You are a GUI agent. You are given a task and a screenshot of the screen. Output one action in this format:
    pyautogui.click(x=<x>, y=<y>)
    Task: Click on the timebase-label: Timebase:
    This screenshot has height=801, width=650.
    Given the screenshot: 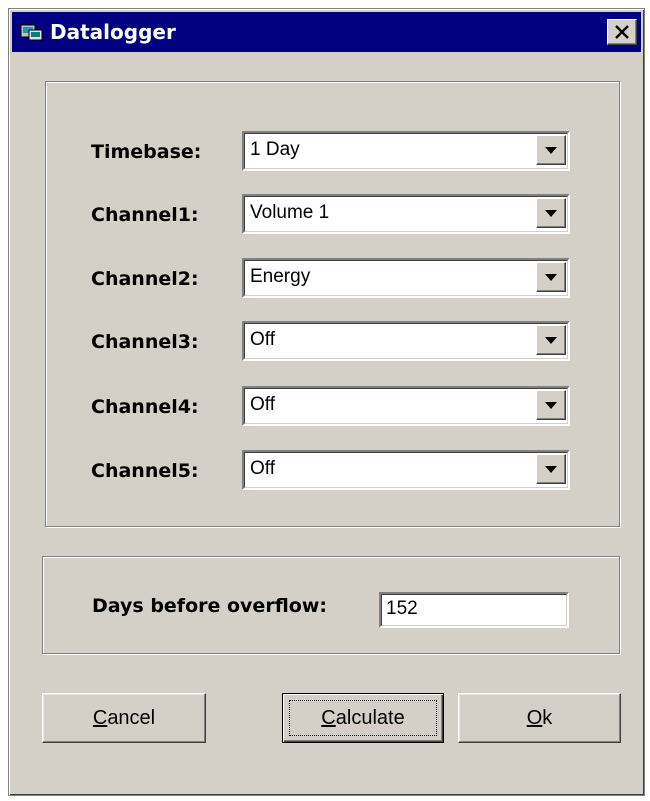 What is the action you would take?
    pyautogui.click(x=146, y=152)
    